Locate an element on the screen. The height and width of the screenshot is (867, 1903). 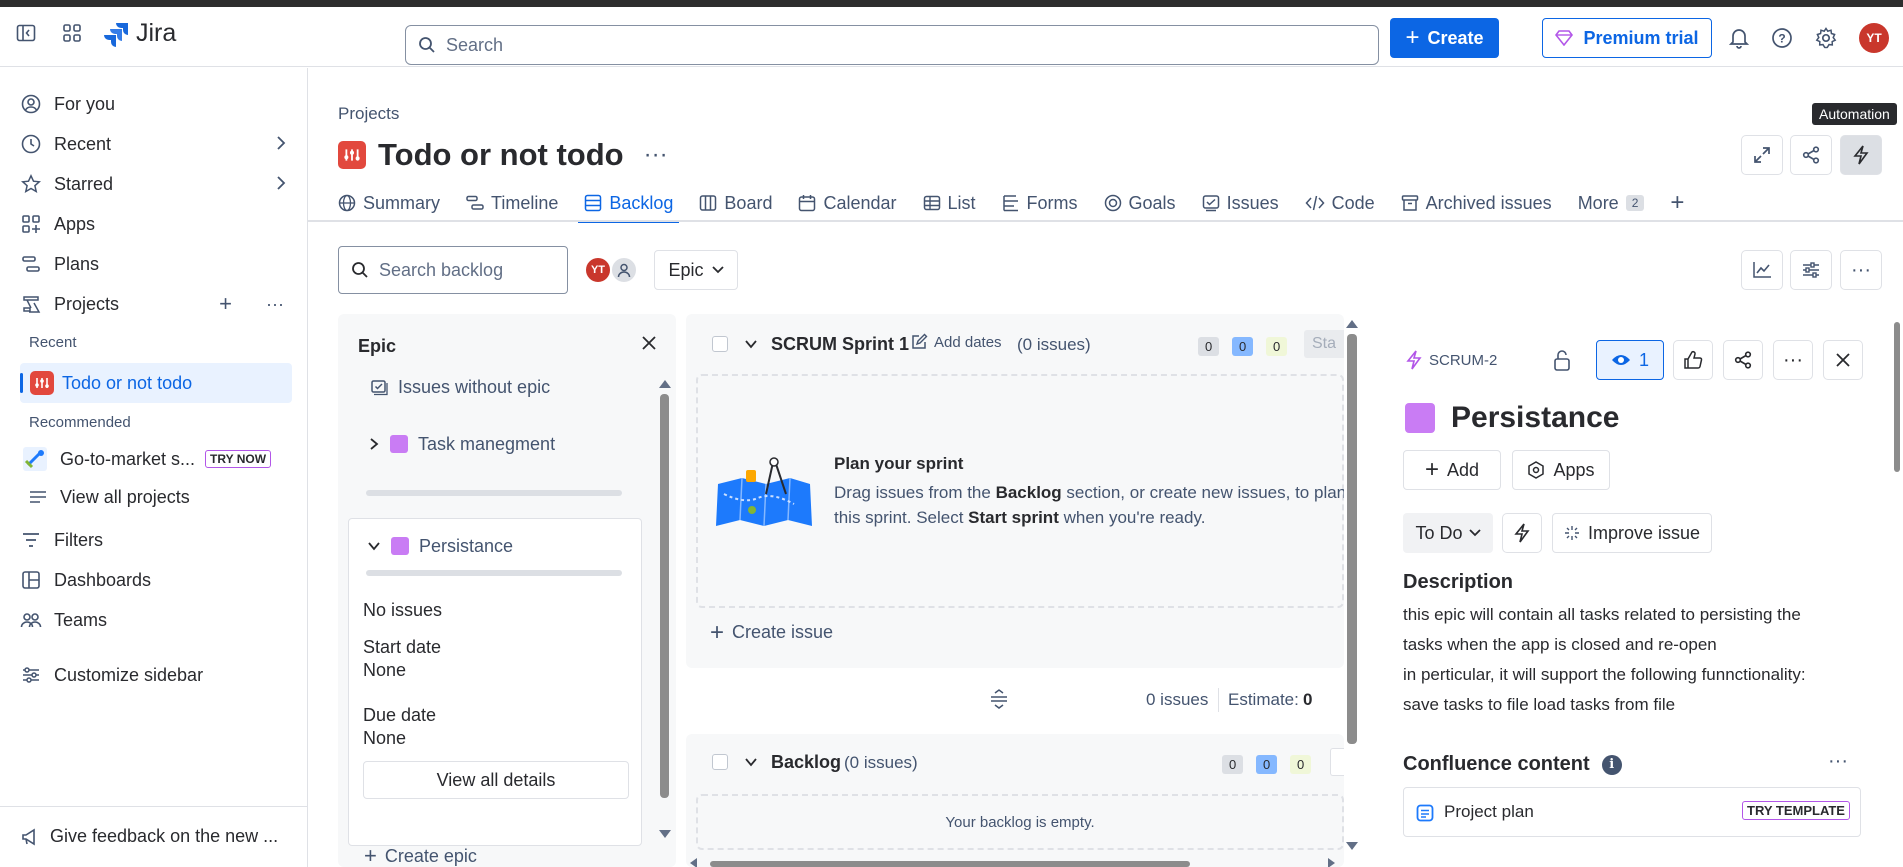
sidebar-item-for-you: For you is located at coordinates (153, 104).